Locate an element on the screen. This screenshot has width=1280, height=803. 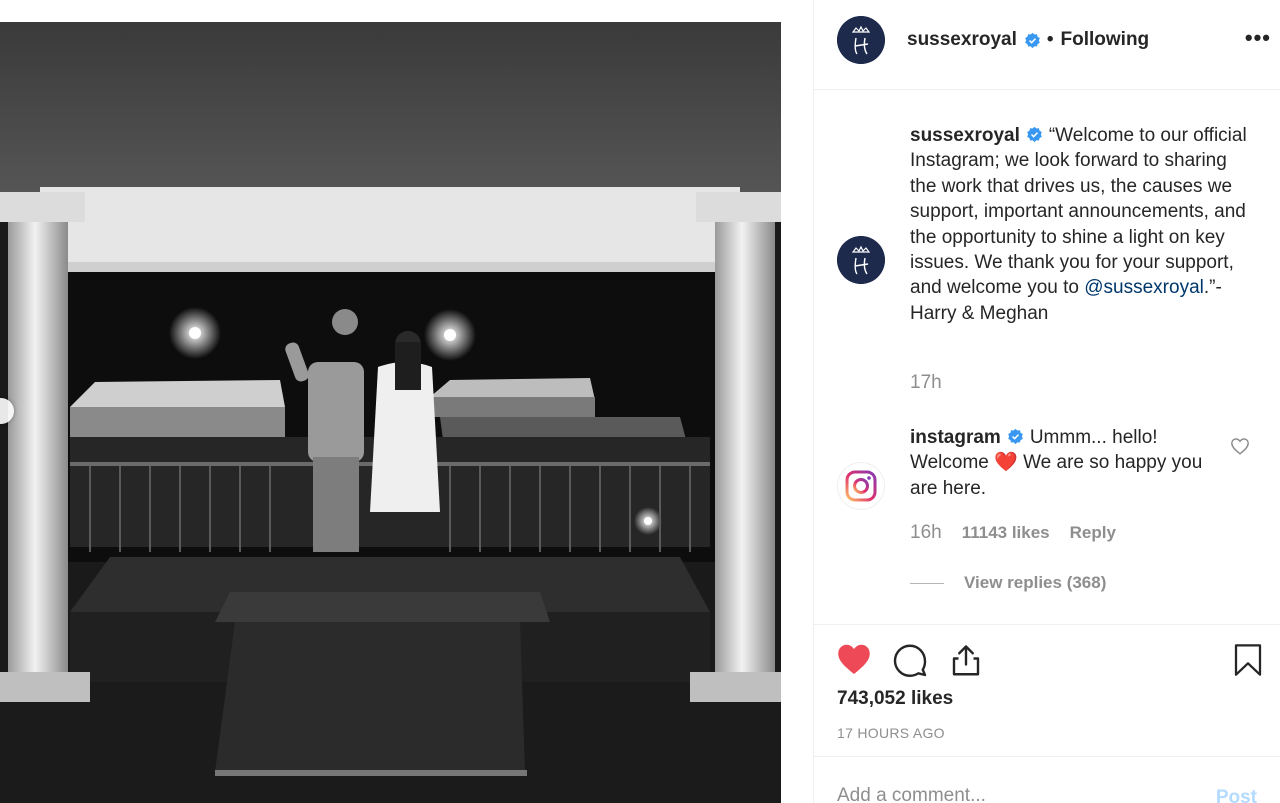
bookmark-icon is located at coordinates (1248, 660).